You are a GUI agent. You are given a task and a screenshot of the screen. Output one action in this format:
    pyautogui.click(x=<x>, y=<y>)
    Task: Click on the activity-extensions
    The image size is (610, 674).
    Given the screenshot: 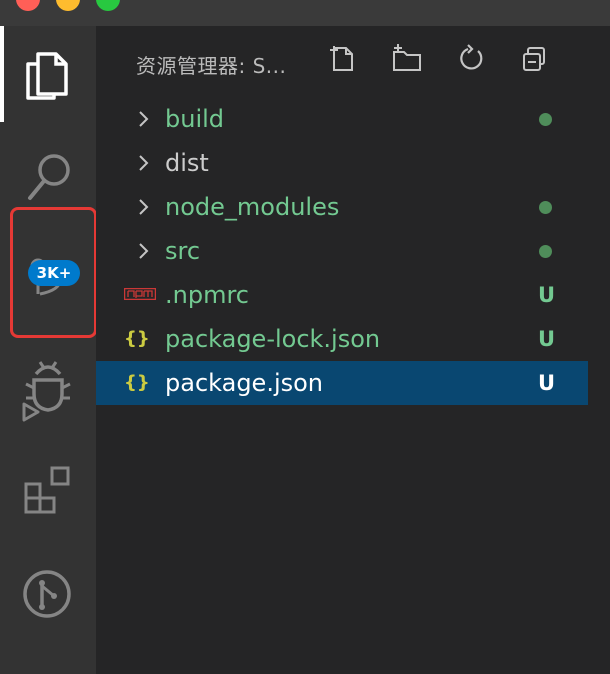 What is the action you would take?
    pyautogui.click(x=48, y=490)
    